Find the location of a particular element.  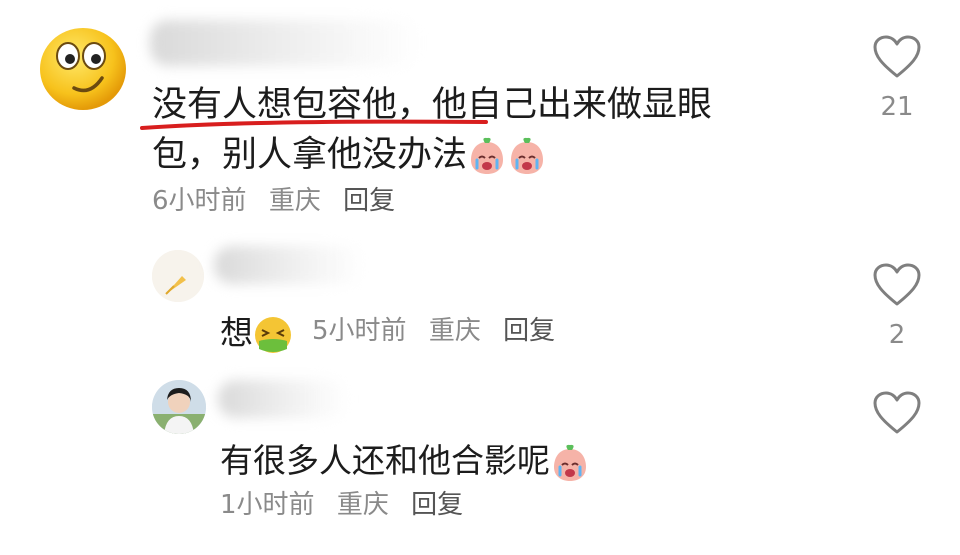

red-underline-annotation is located at coordinates (314, 124).